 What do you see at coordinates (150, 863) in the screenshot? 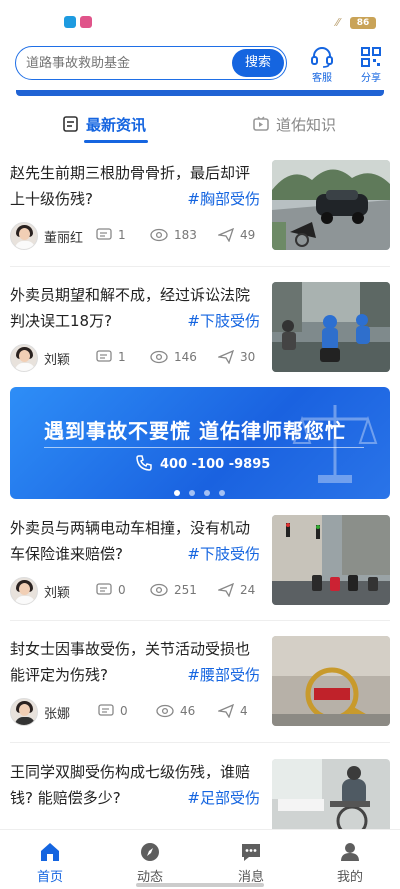
I see `tab-feed: 动态` at bounding box center [150, 863].